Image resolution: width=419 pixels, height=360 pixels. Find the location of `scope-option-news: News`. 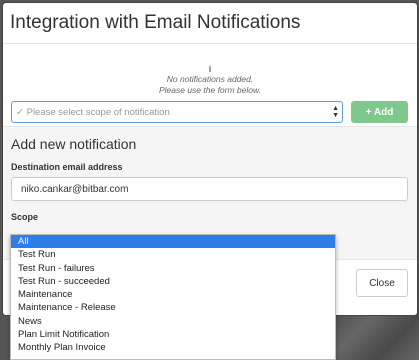

scope-option-news: News is located at coordinates (173, 321).